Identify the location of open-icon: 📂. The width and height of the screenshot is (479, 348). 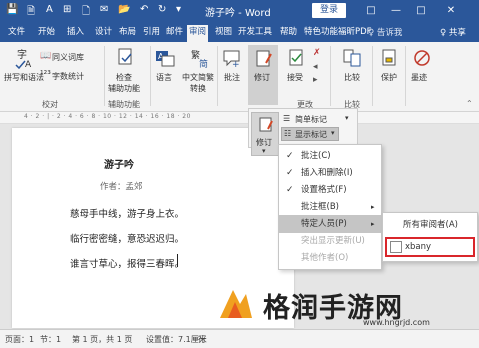
(124, 9).